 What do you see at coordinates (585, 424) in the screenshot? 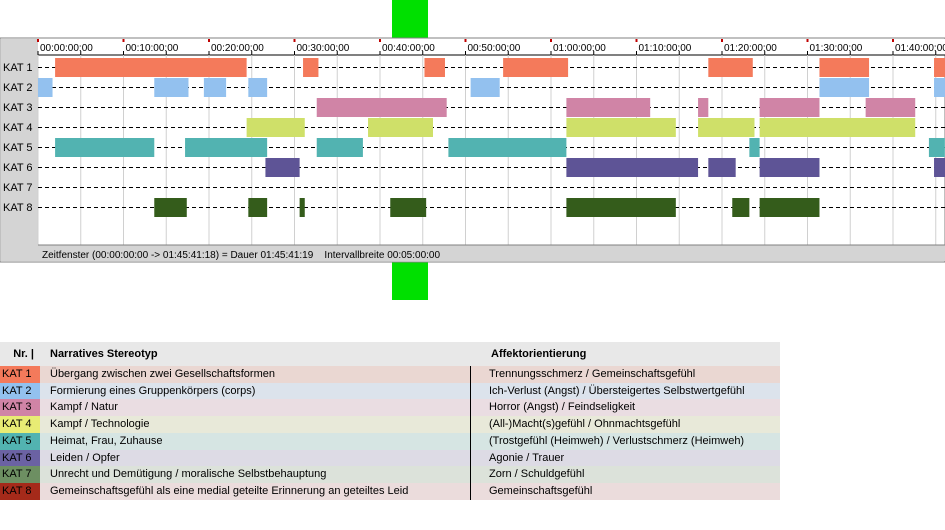
I see `legend-affekt: (All-)Macht(s)gefühl / Ohnmachtsgefühl` at bounding box center [585, 424].